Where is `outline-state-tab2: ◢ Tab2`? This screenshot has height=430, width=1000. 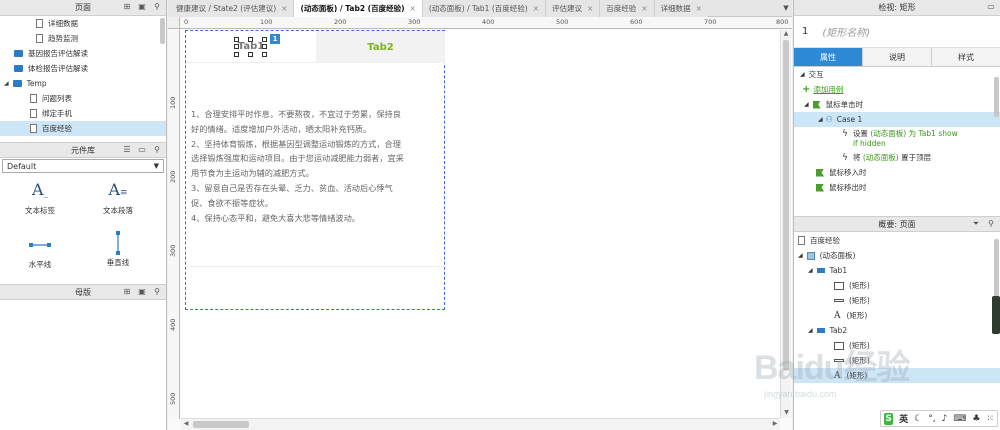
outline-state-tab2: ◢ Tab2 is located at coordinates (897, 330).